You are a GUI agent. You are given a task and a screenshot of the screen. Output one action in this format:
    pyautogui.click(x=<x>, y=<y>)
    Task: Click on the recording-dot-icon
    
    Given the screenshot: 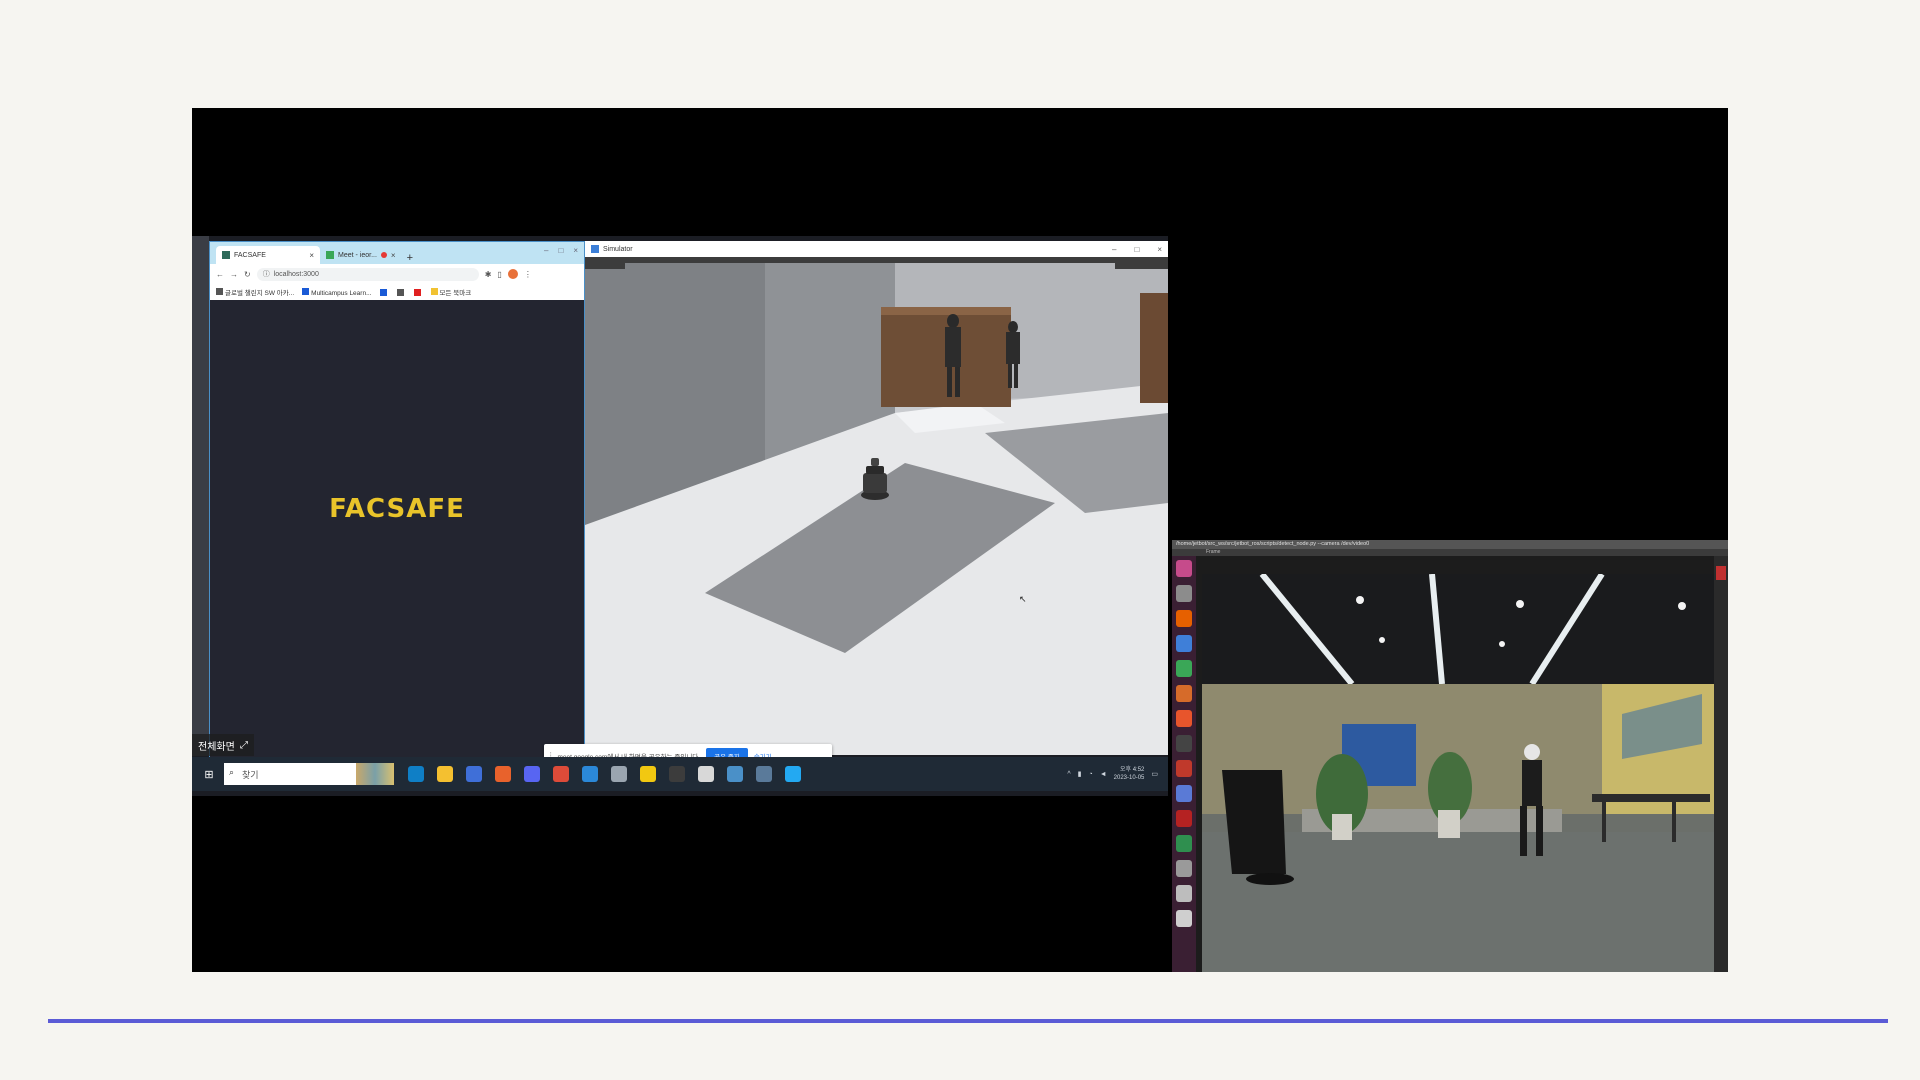 What is the action you would take?
    pyautogui.click(x=383, y=255)
    